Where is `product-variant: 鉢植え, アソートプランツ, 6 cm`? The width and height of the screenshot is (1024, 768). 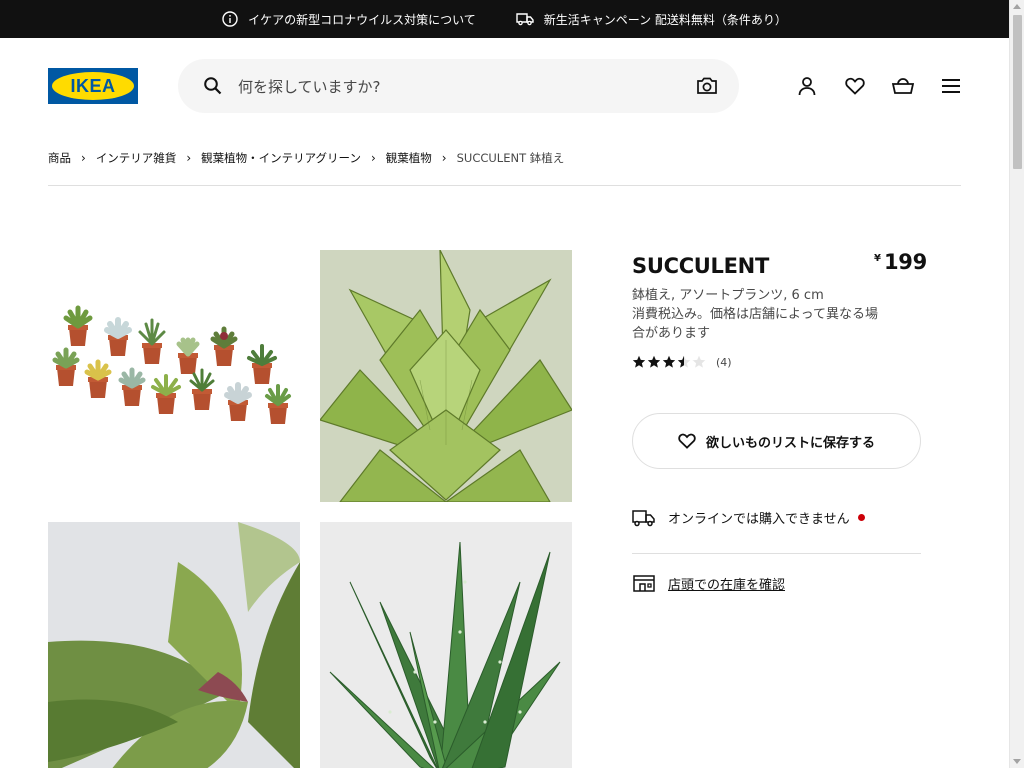 product-variant: 鉢植え, アソートプランツ, 6 cm is located at coordinates (728, 295).